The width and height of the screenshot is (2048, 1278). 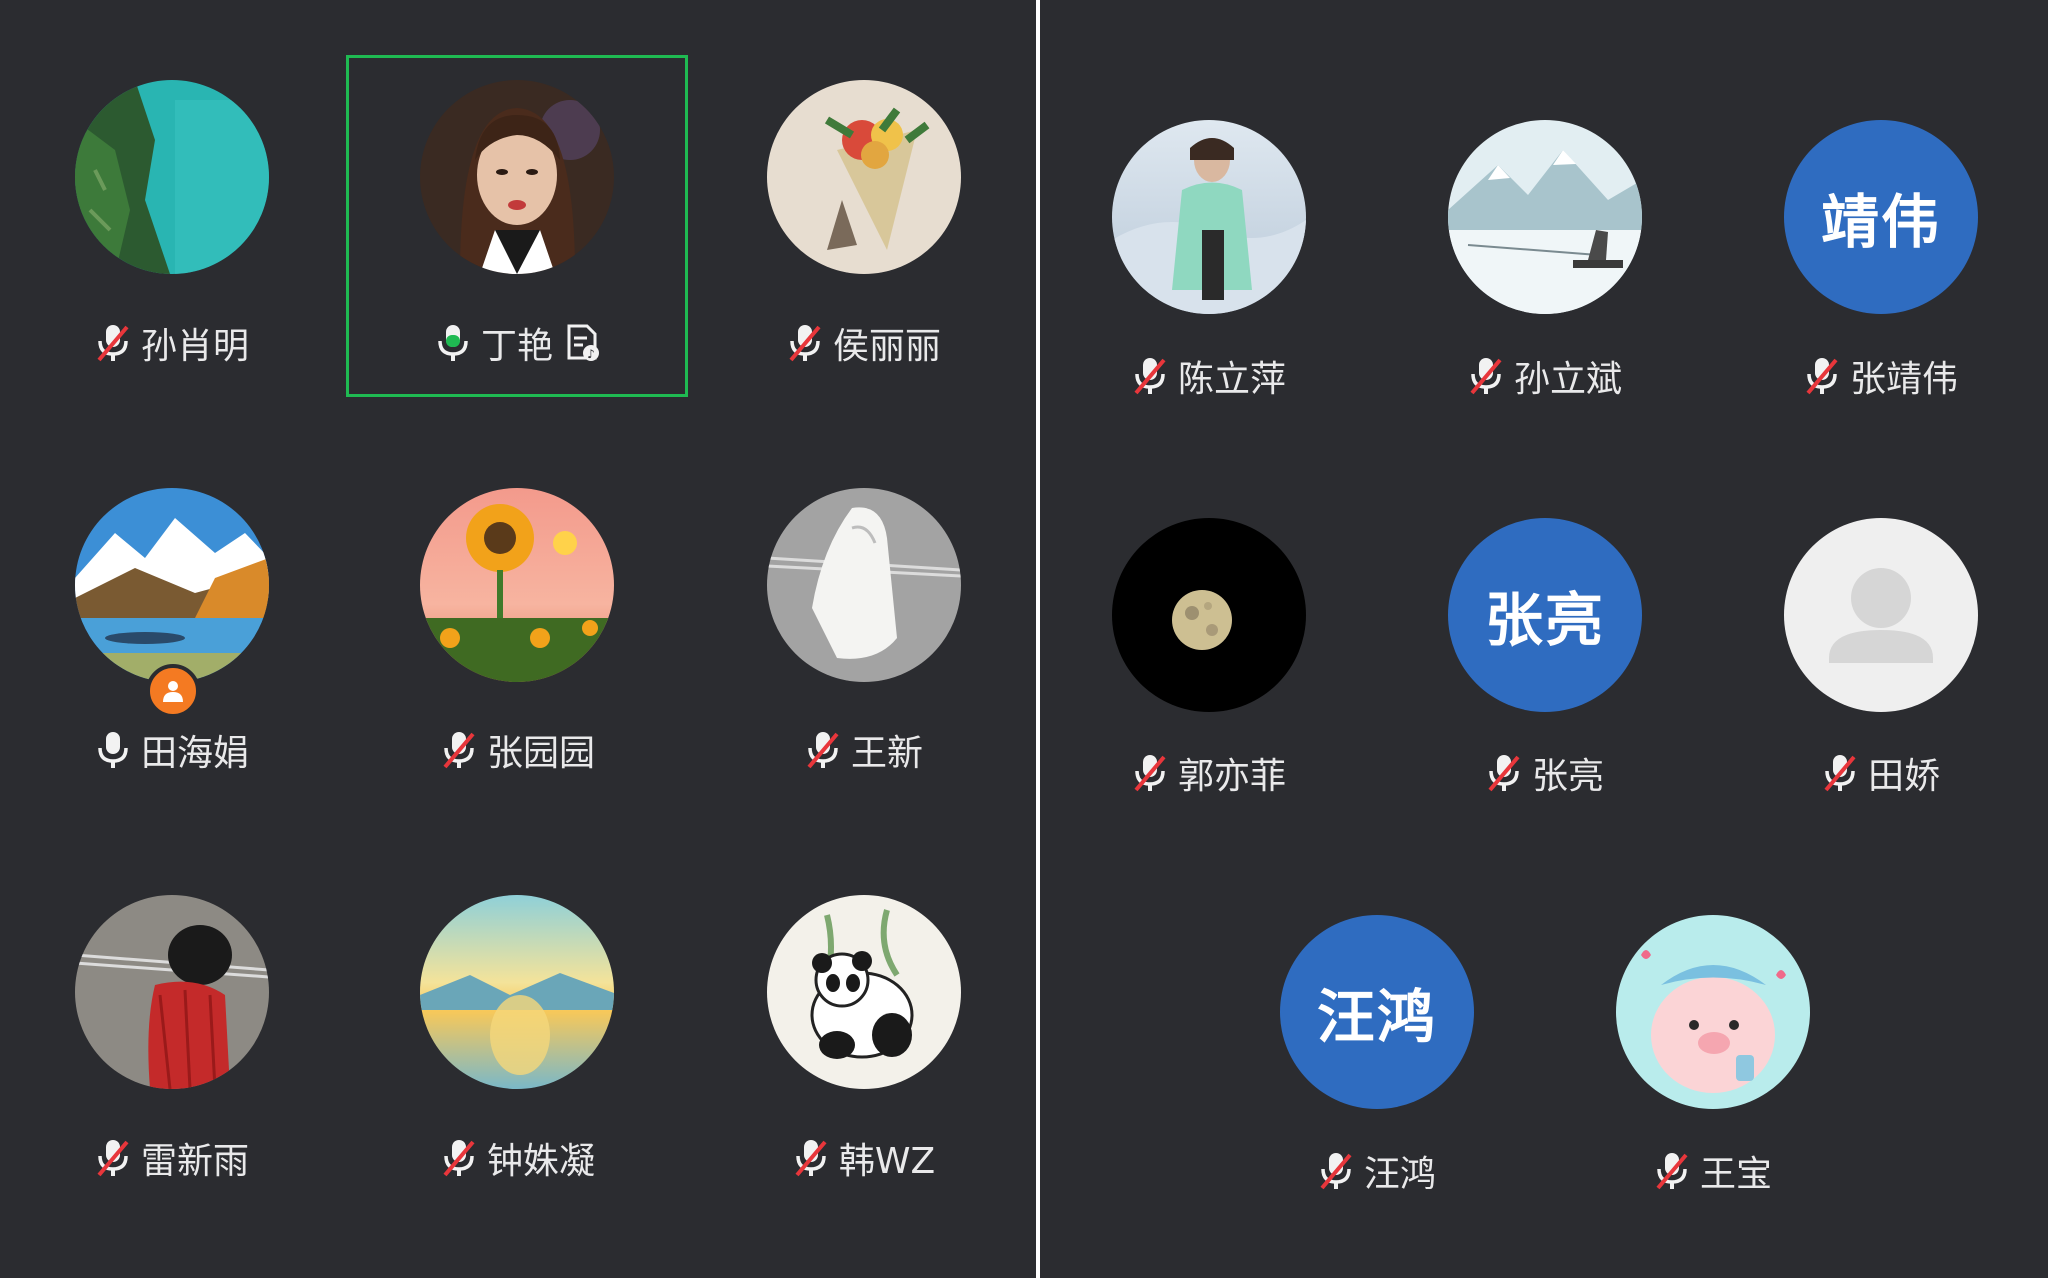 What do you see at coordinates (1903, 776) in the screenshot?
I see `participant-name: 田娇` at bounding box center [1903, 776].